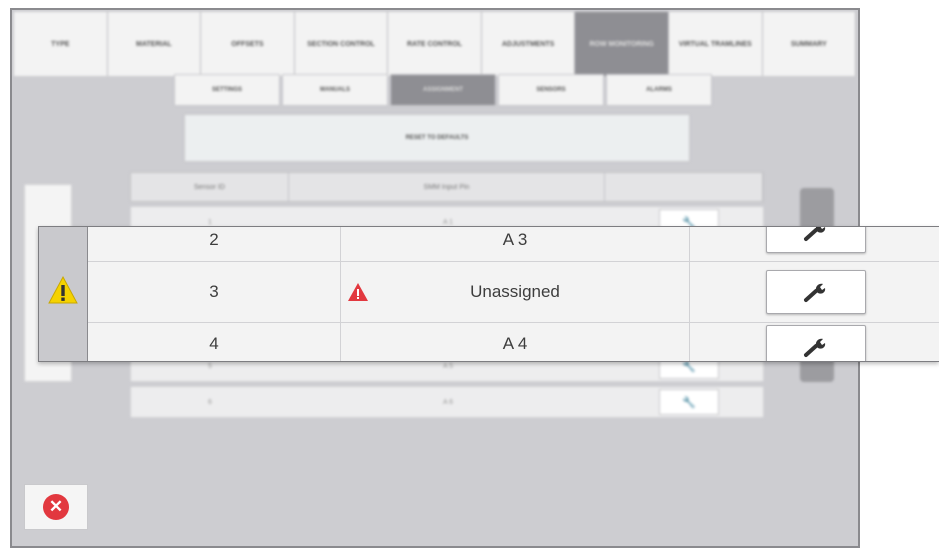 Image resolution: width=939 pixels, height=548 pixels. I want to click on sensor-id-cell: 3, so click(214, 292).